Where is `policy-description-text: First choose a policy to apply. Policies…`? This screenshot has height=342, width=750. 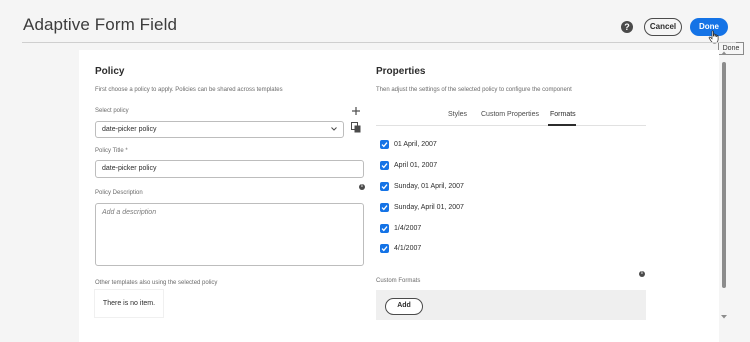
policy-description-text: First choose a policy to apply. Policies… is located at coordinates (189, 90).